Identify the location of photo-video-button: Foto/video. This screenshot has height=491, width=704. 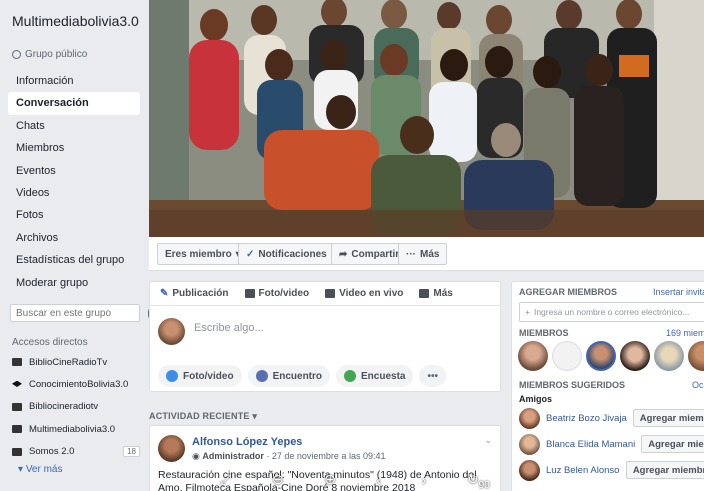
(200, 376).